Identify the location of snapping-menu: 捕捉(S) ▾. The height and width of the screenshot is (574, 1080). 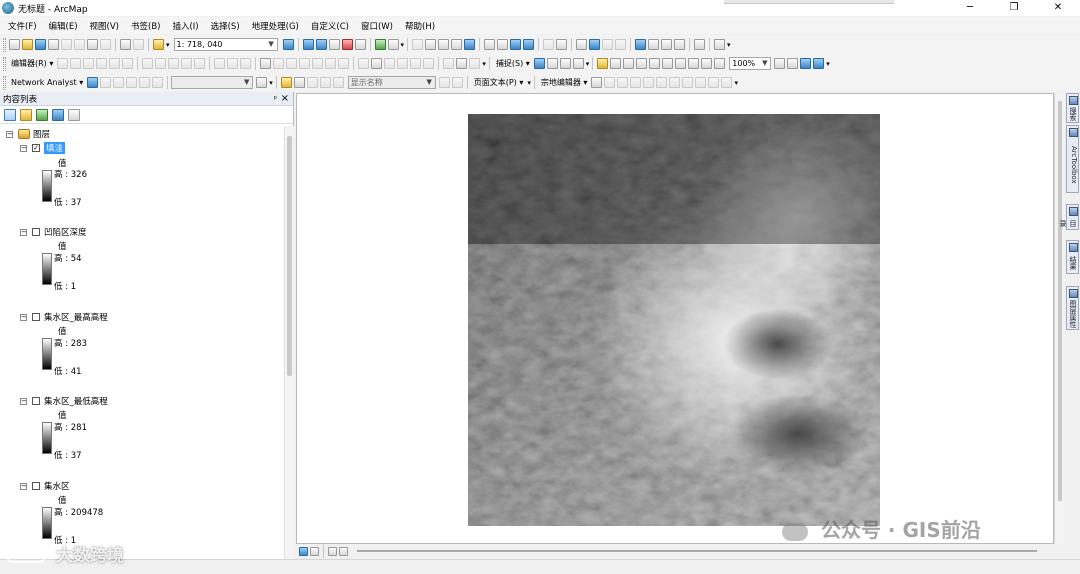
(513, 63).